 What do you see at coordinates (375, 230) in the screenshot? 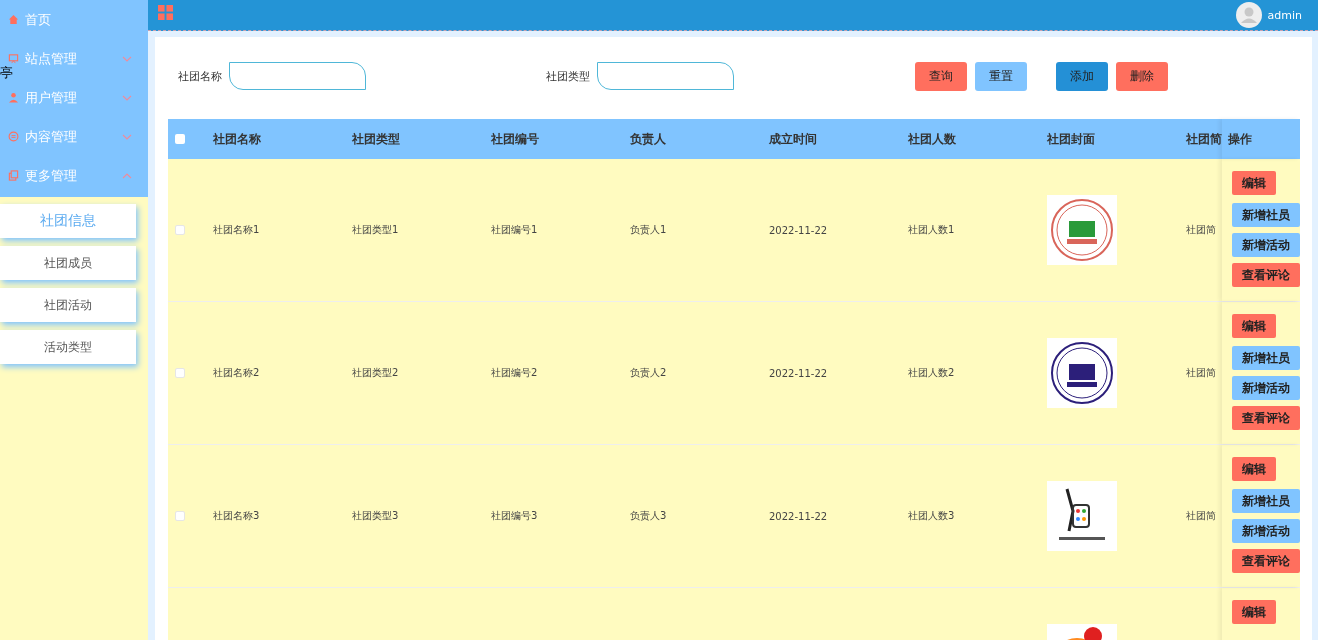
I see `table-cell: 社团类型1` at bounding box center [375, 230].